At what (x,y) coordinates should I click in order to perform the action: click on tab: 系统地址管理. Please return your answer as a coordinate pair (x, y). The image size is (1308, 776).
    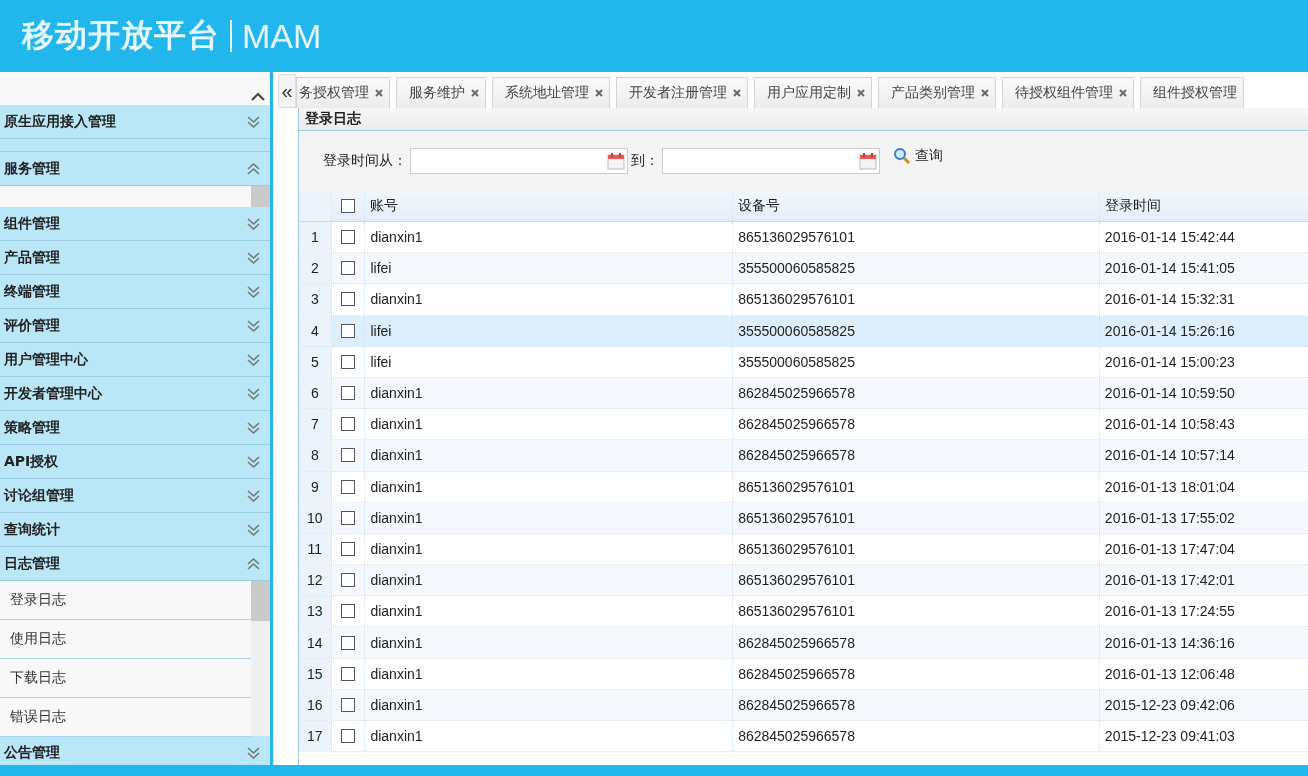
    Looking at the image, I should click on (551, 92).